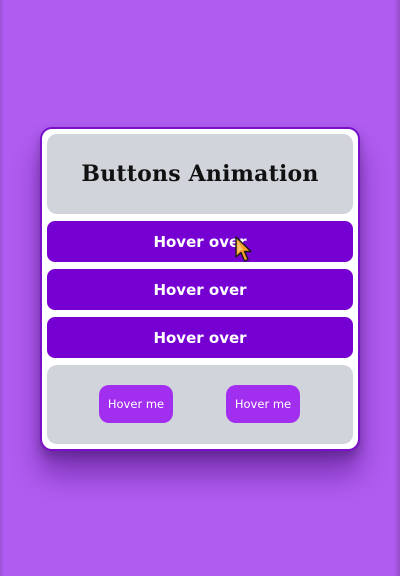 The width and height of the screenshot is (400, 576). What do you see at coordinates (200, 241) in the screenshot?
I see `hover-over-button-1: Hover over` at bounding box center [200, 241].